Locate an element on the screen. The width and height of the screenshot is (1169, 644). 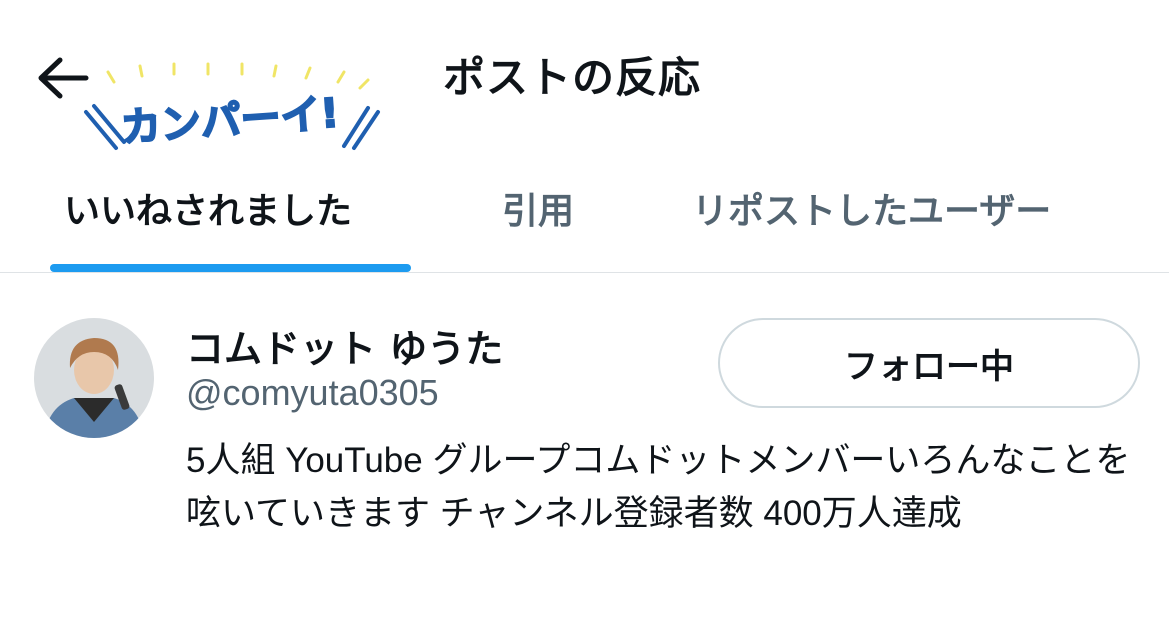
user-display-name: コムドット ゆうた is located at coordinates (344, 345).